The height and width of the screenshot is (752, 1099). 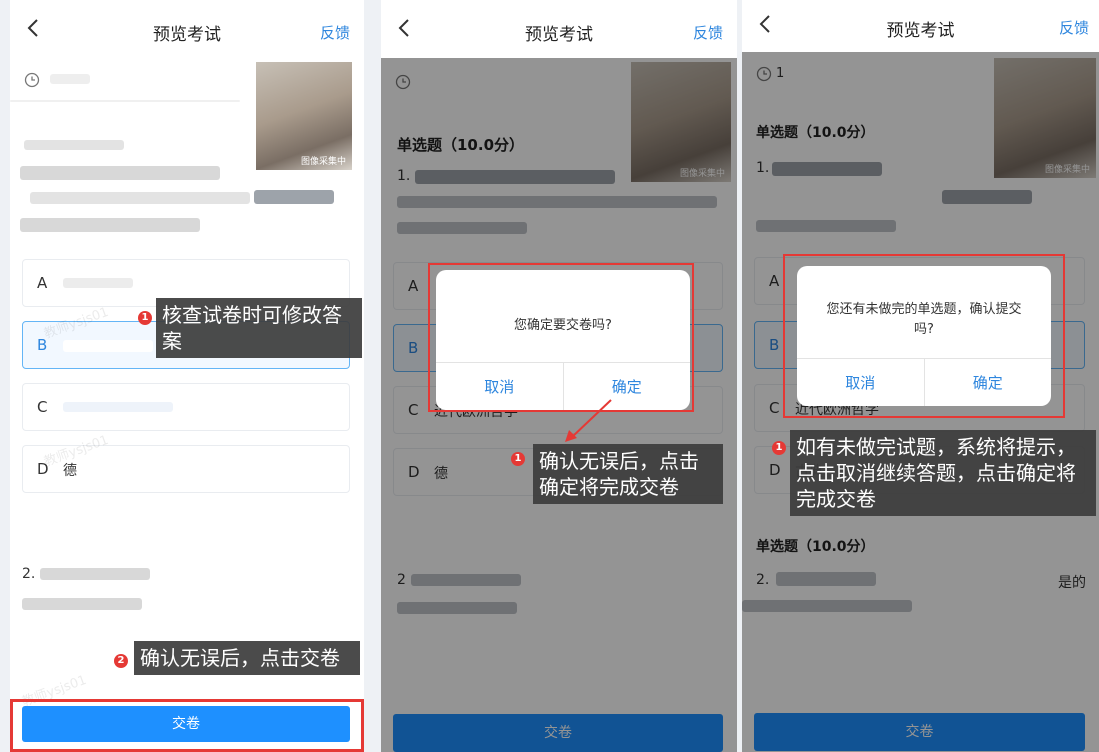 What do you see at coordinates (186, 407) in the screenshot?
I see `option-c: C` at bounding box center [186, 407].